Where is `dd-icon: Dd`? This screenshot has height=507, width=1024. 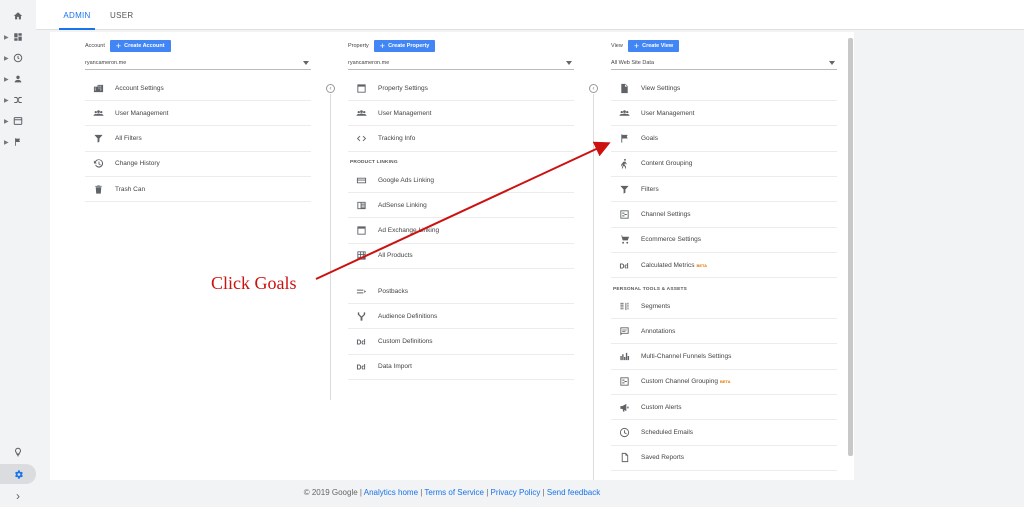 dd-icon: Dd is located at coordinates (624, 265).